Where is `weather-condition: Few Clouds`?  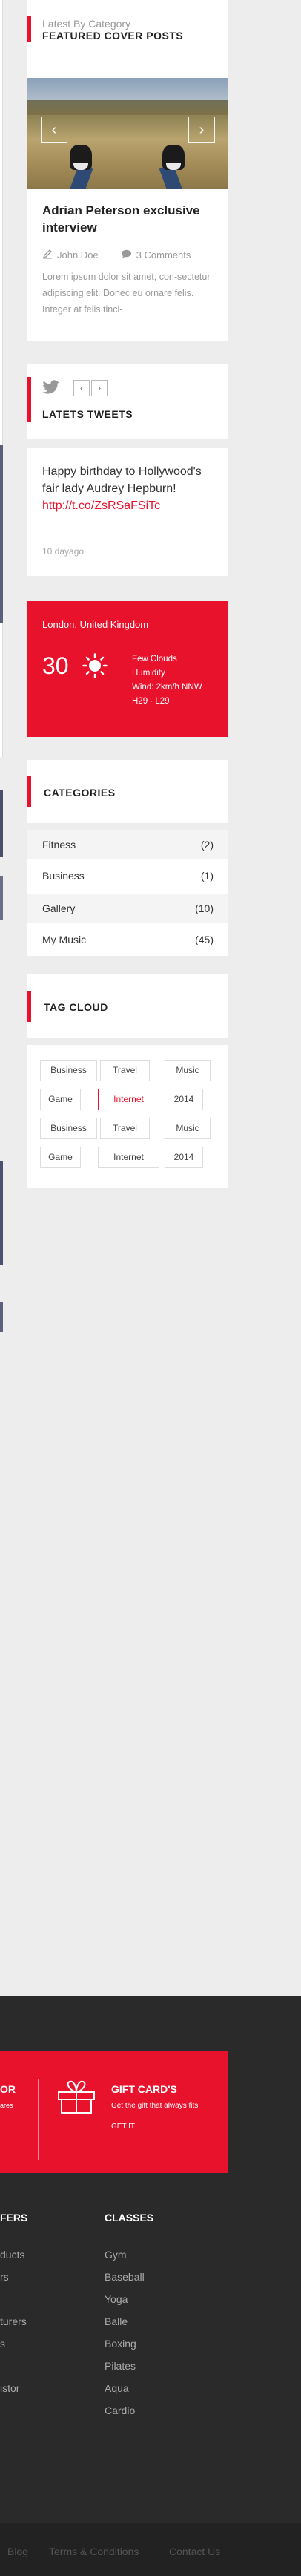 weather-condition: Few Clouds is located at coordinates (154, 659).